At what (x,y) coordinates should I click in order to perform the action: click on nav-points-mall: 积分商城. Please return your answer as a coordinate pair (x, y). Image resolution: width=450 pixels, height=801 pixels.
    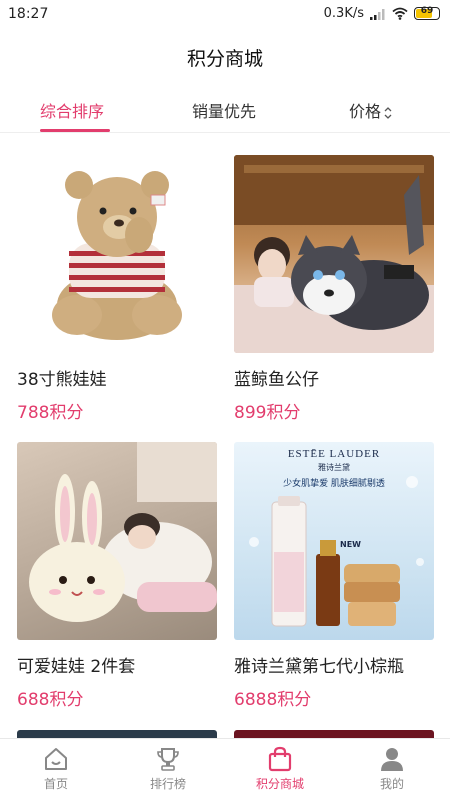
    Looking at the image, I should click on (280, 768).